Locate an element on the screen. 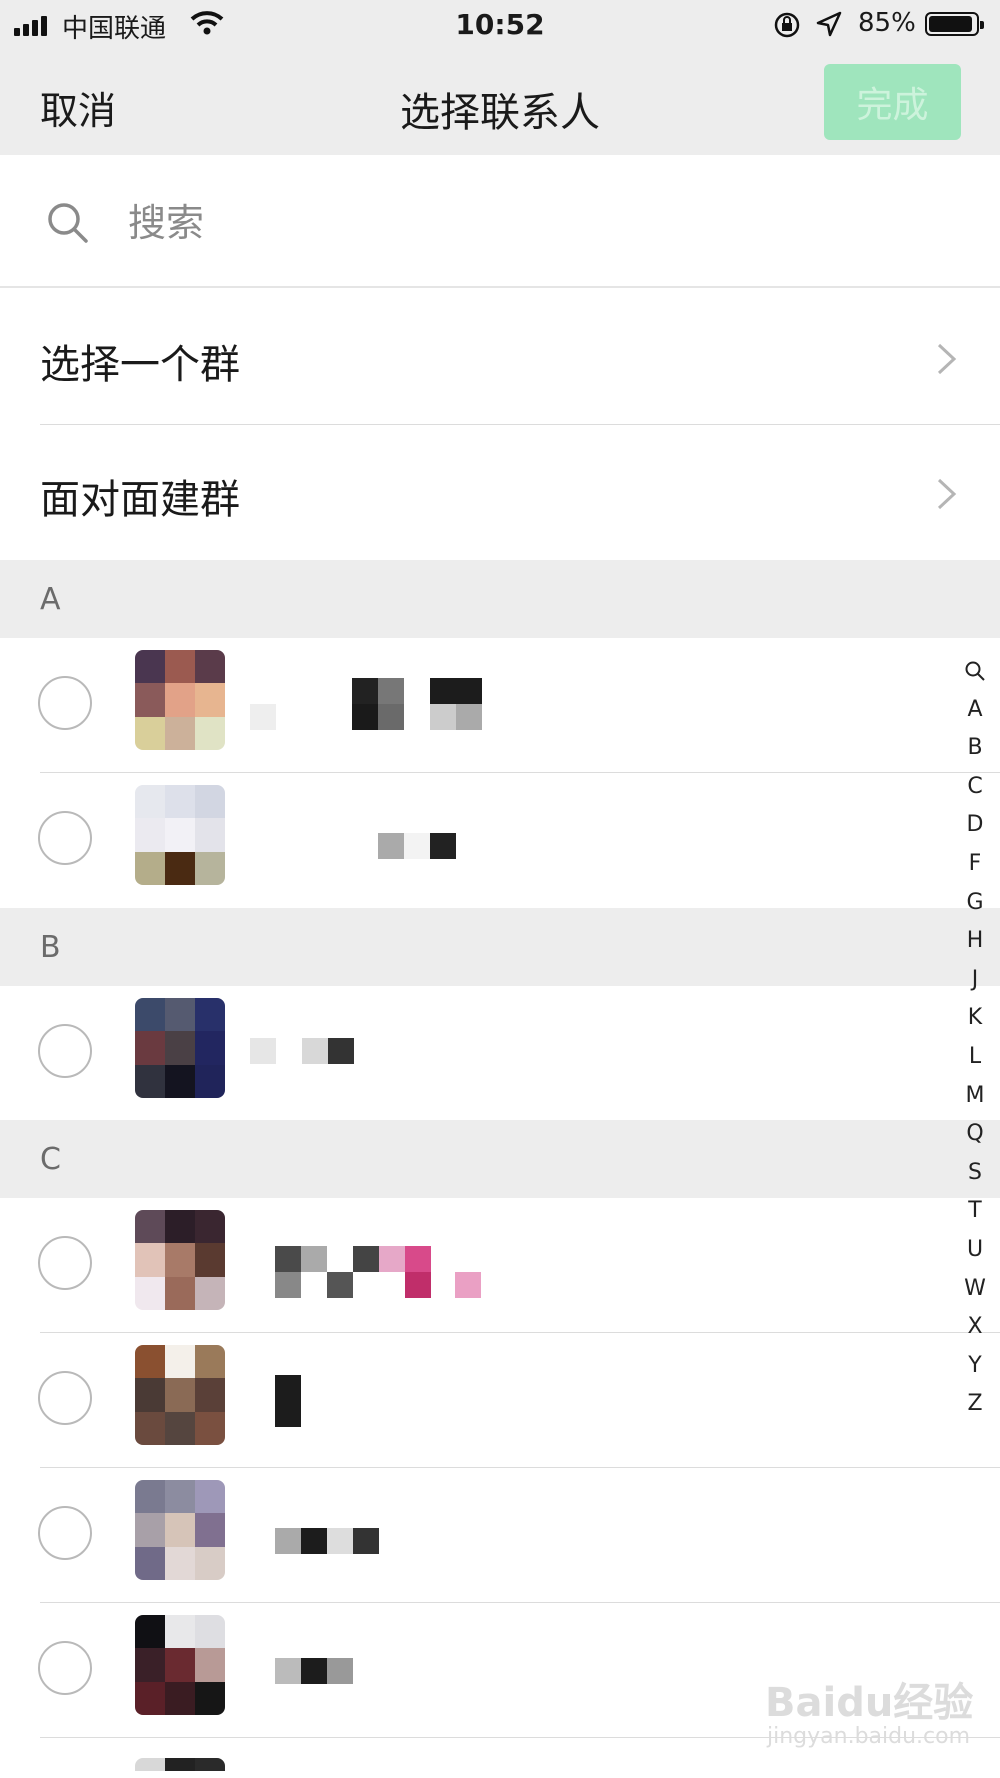 This screenshot has width=1000, height=1778. index-letter-u: U is located at coordinates (975, 1250).